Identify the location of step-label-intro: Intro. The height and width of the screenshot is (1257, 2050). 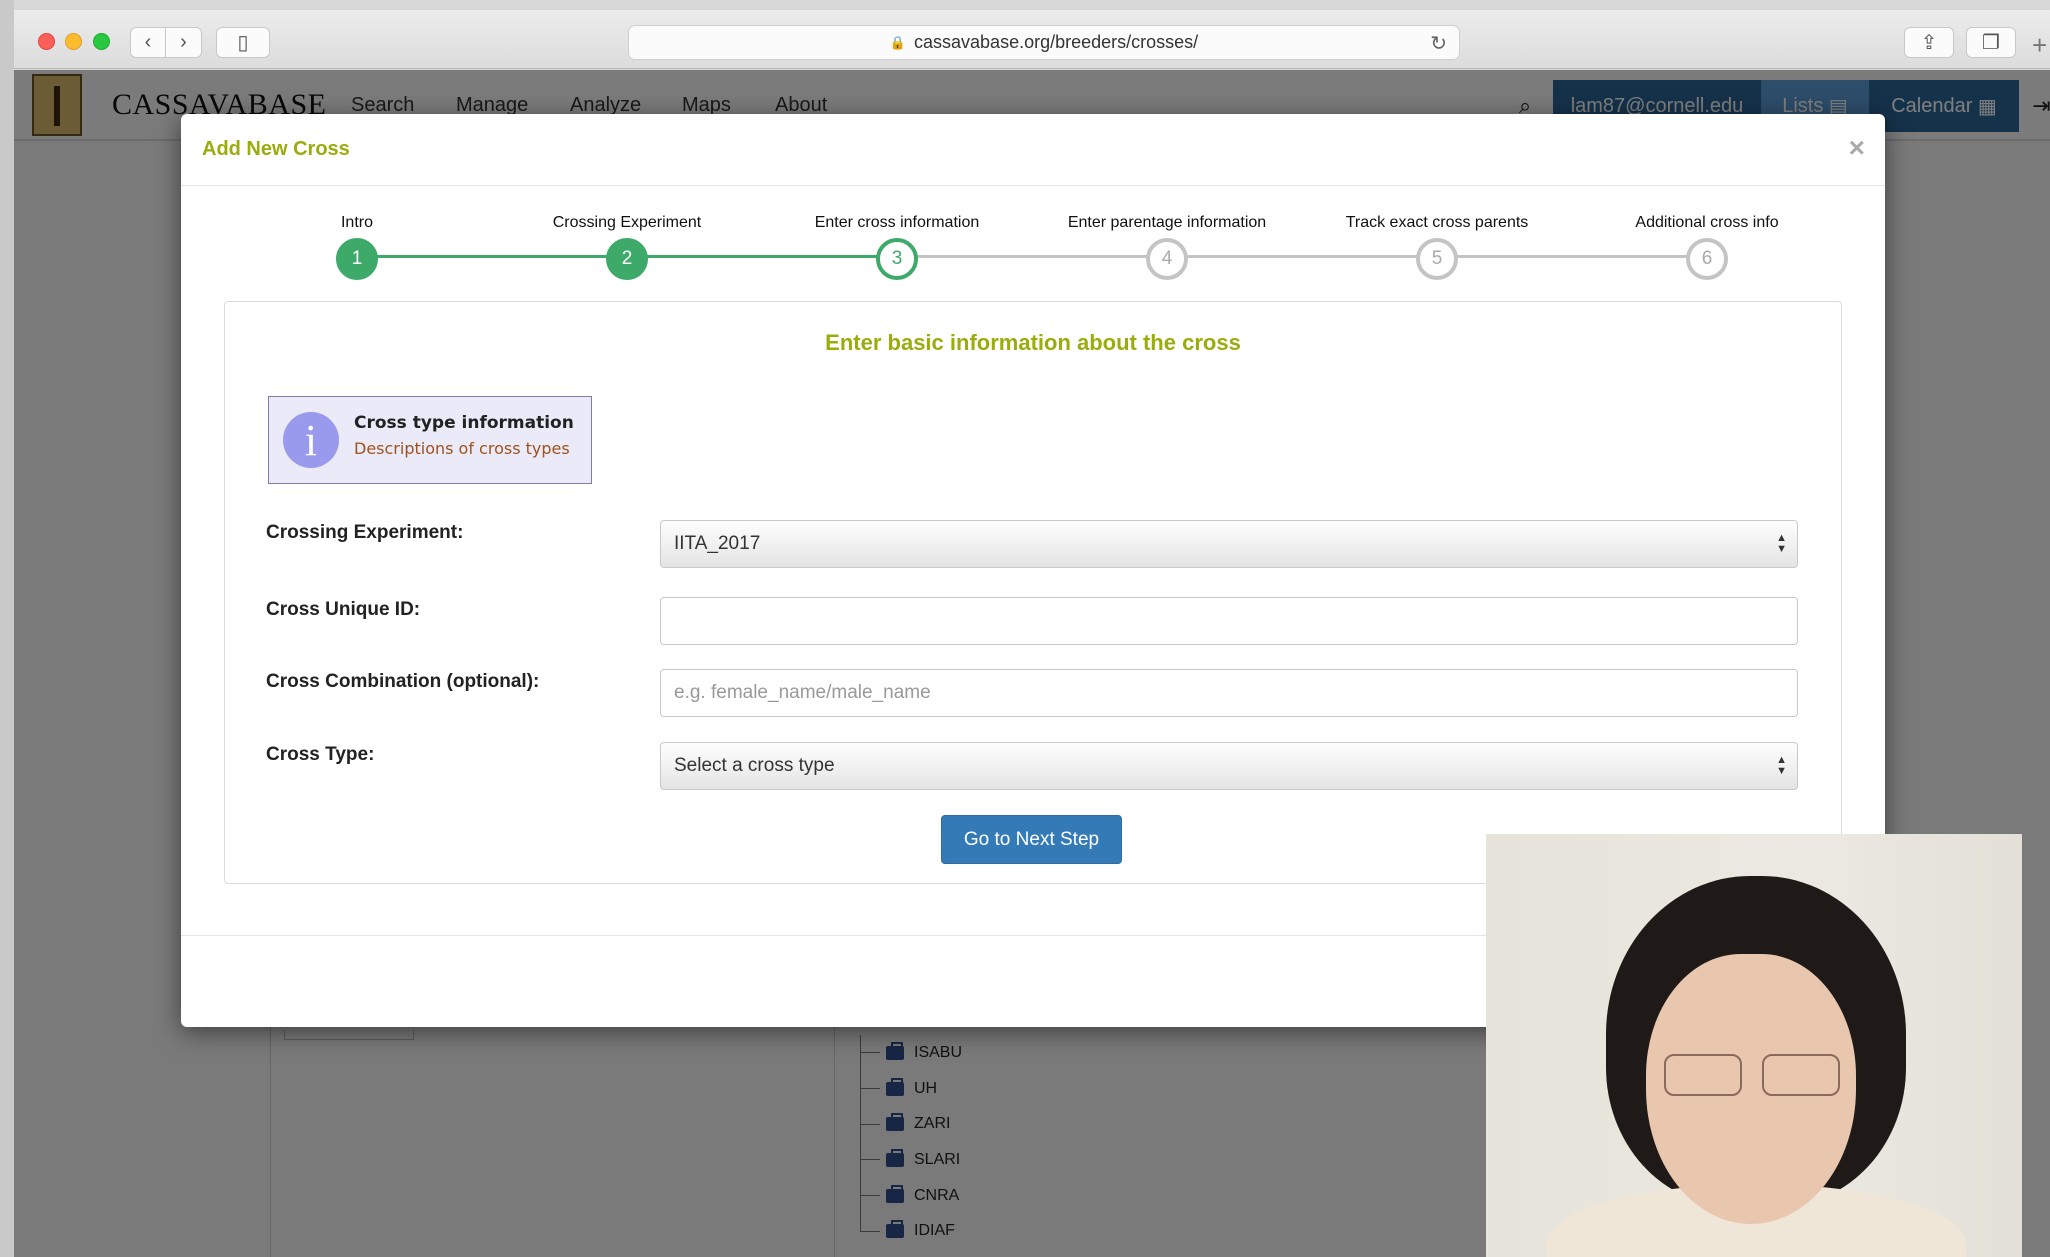
(356, 222).